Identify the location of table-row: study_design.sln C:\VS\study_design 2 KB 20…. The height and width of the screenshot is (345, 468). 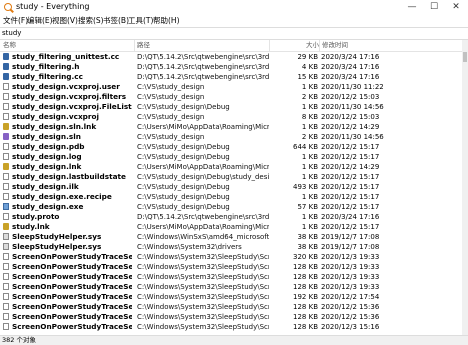
(231, 137).